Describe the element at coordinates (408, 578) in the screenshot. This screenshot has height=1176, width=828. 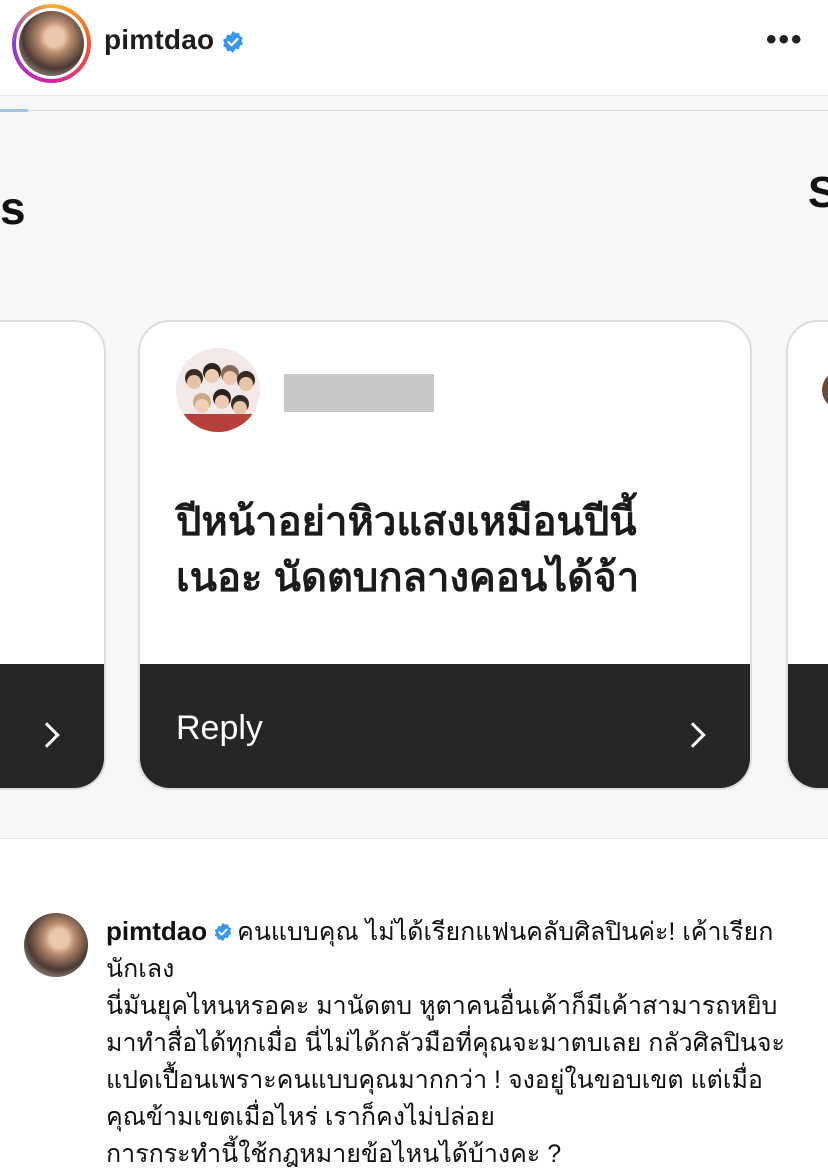
I see `question-line: เนอะ นัดตบกลางคอนได้จ้า` at that location.